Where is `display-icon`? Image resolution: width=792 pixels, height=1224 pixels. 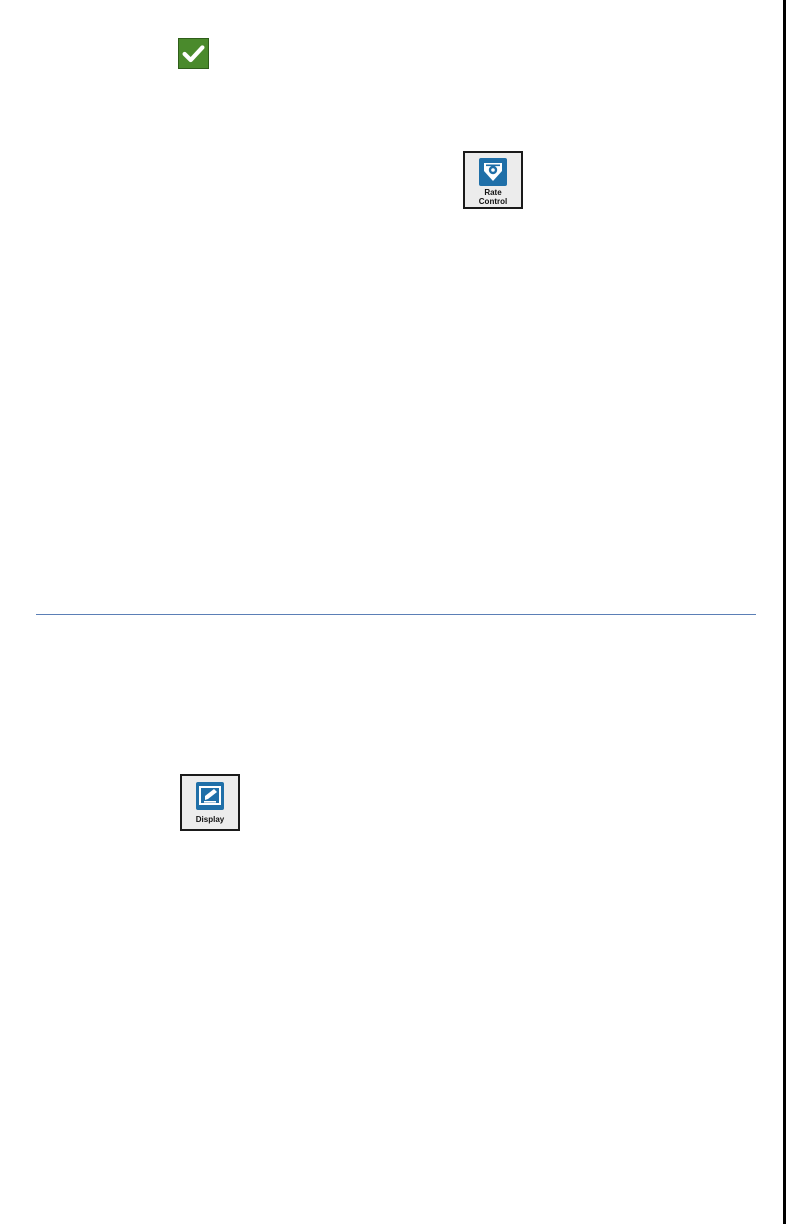
display-icon is located at coordinates (210, 796).